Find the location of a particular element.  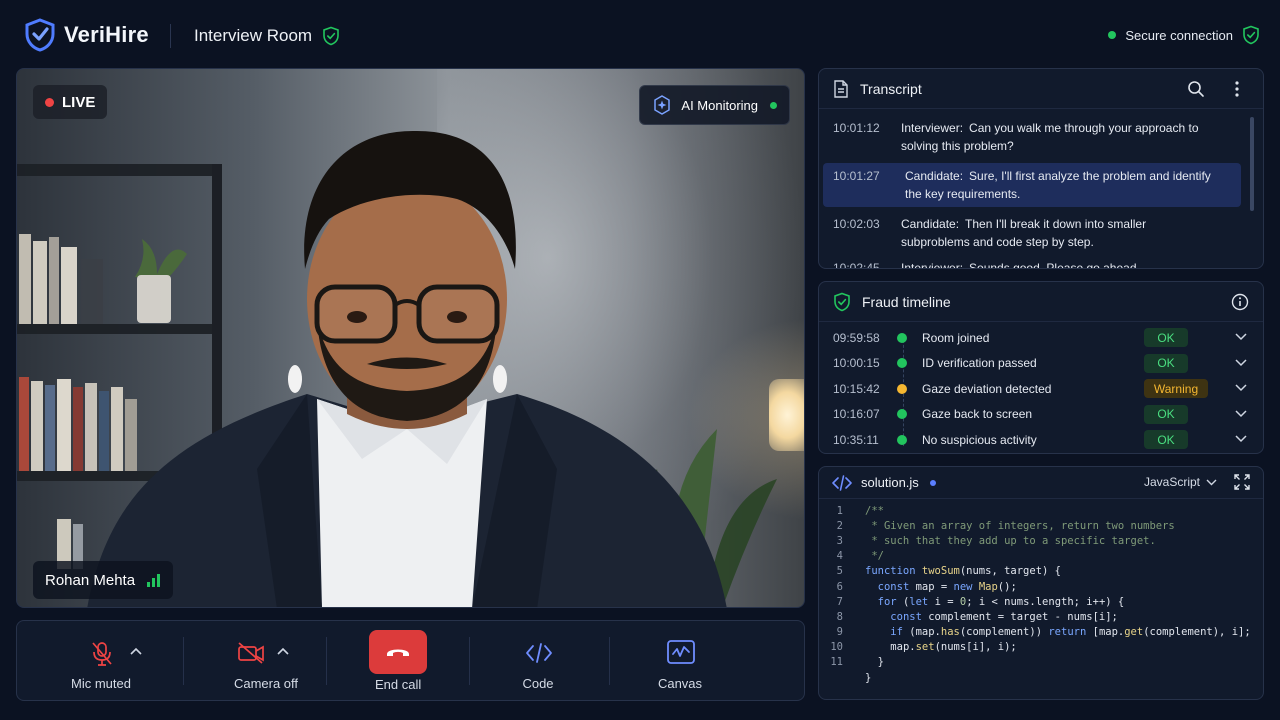

expand-fullscreen-icon is located at coordinates (1242, 482).